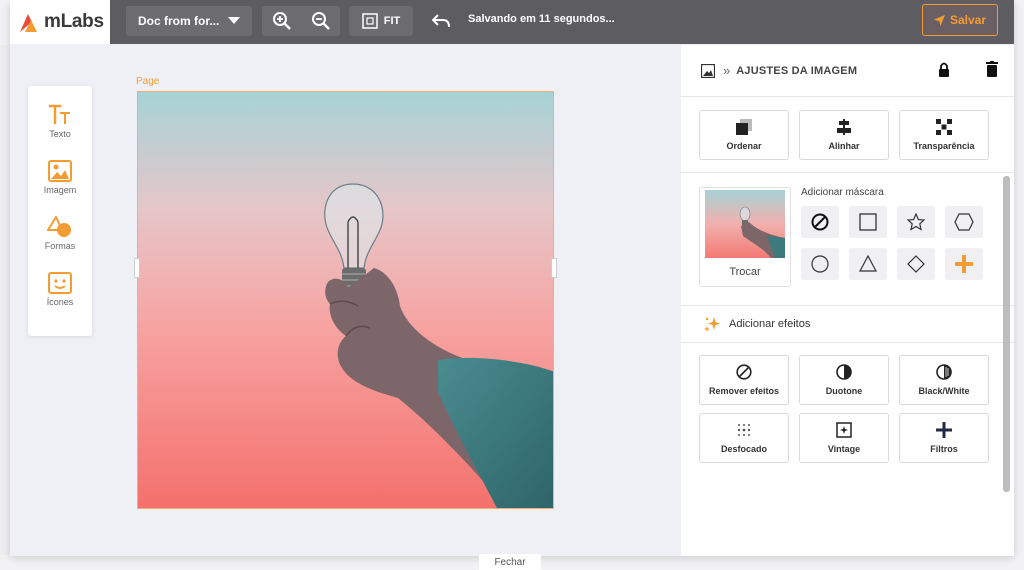  I want to click on mask-hexagon, so click(964, 222).